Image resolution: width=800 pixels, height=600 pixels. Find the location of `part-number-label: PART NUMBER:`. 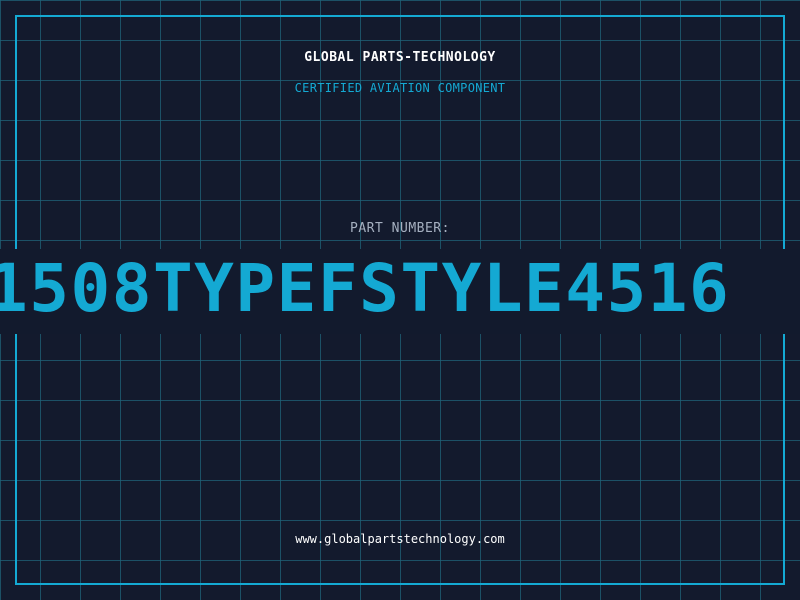

part-number-label: PART NUMBER: is located at coordinates (400, 228).